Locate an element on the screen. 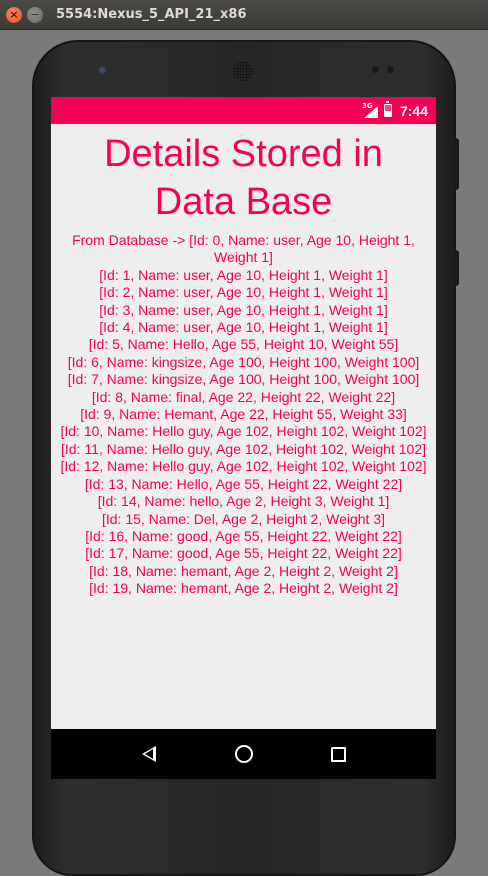 Image resolution: width=488 pixels, height=876 pixels. window-minimize-button: − is located at coordinates (35, 14).